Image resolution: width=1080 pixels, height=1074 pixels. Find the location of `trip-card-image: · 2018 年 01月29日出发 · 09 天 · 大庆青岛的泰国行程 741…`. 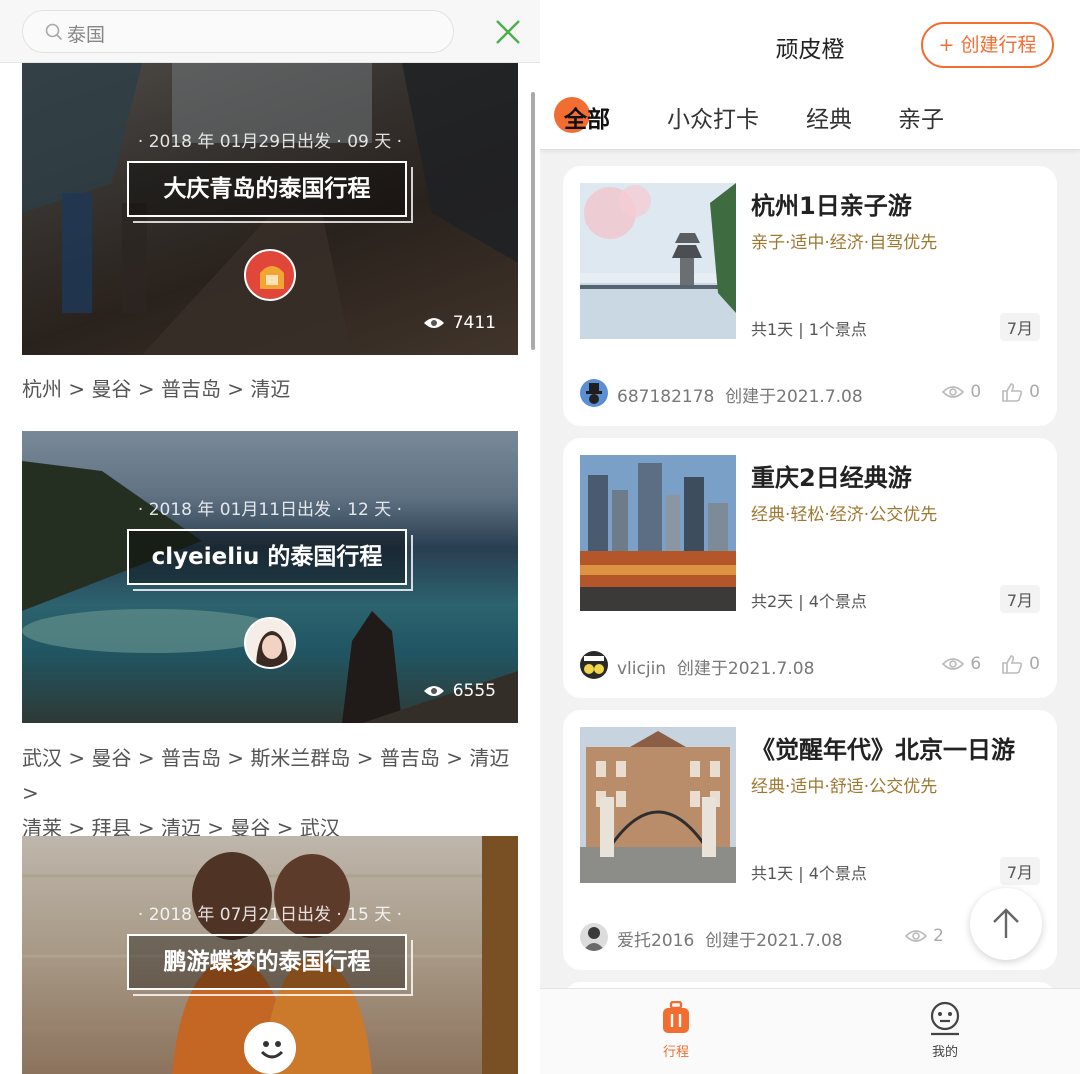

trip-card-image: · 2018 年 01月29日出发 · 09 天 · 大庆青岛的泰国行程 741… is located at coordinates (270, 209).